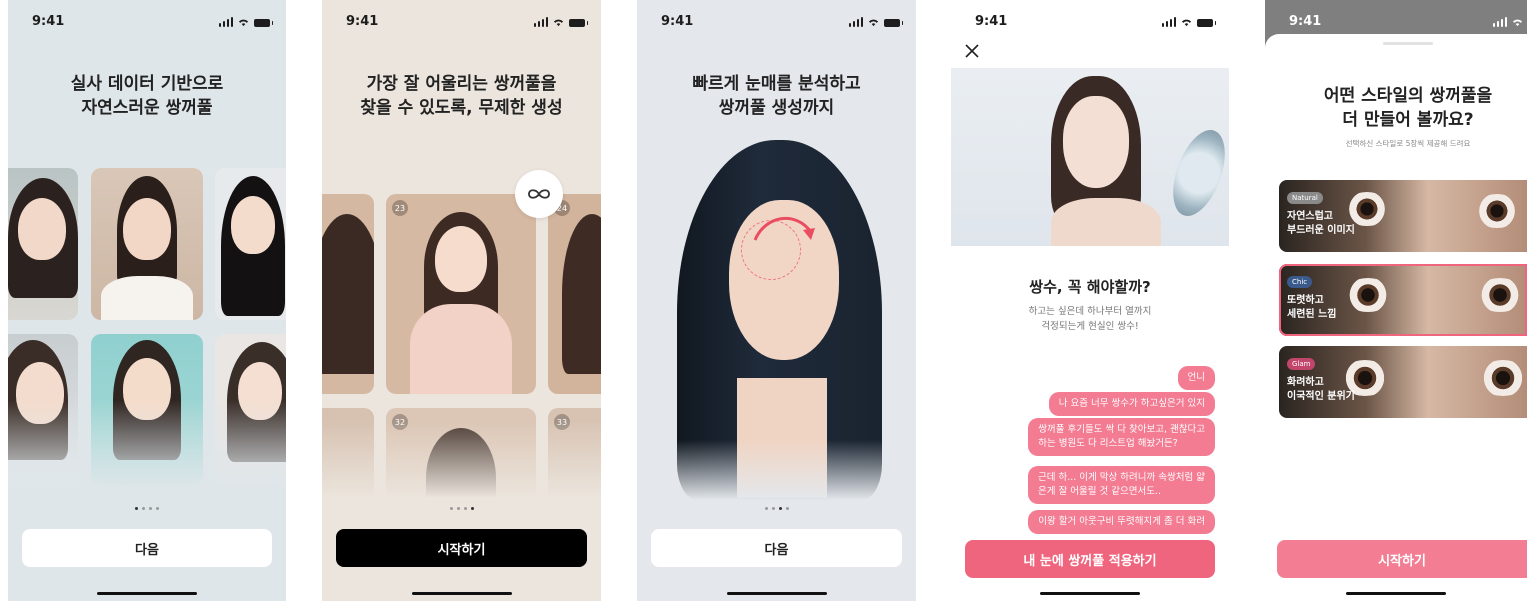  I want to click on style-option-chic: Chic 또렷하고 세련된 느낌, so click(1403, 300).